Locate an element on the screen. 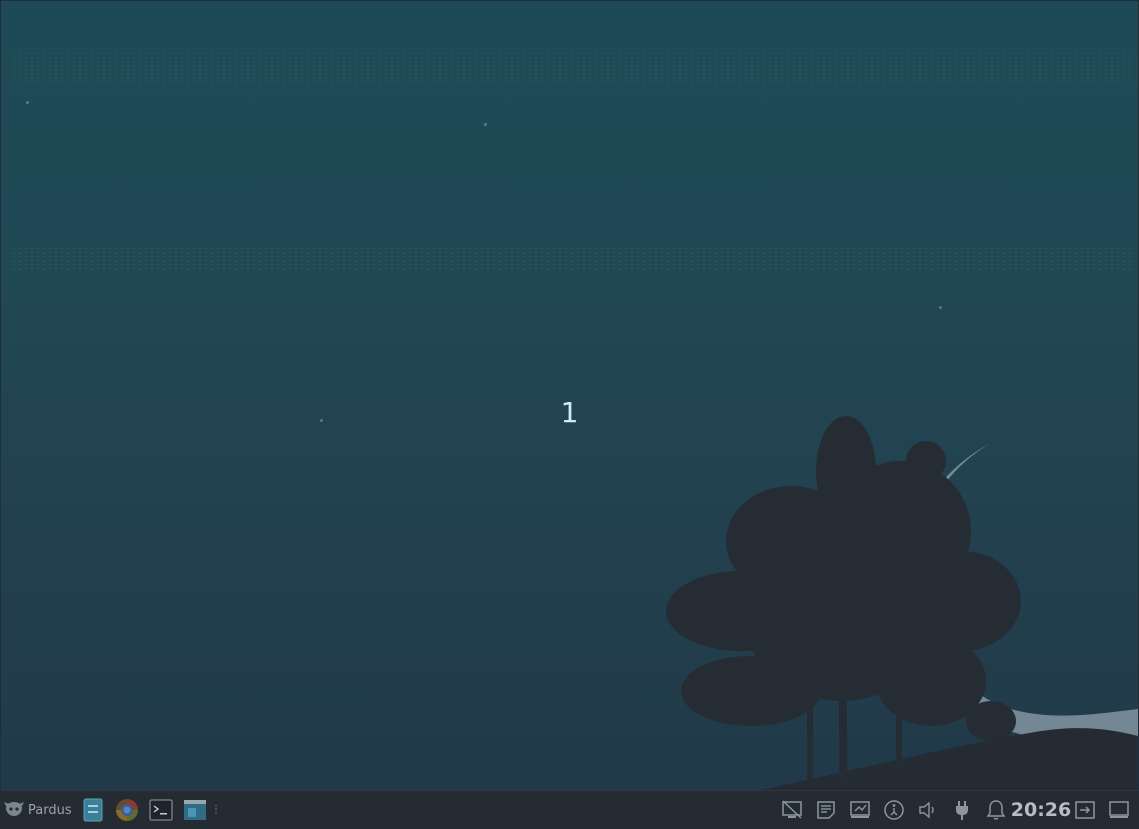 The width and height of the screenshot is (1139, 829). volume-icon is located at coordinates (926, 810).